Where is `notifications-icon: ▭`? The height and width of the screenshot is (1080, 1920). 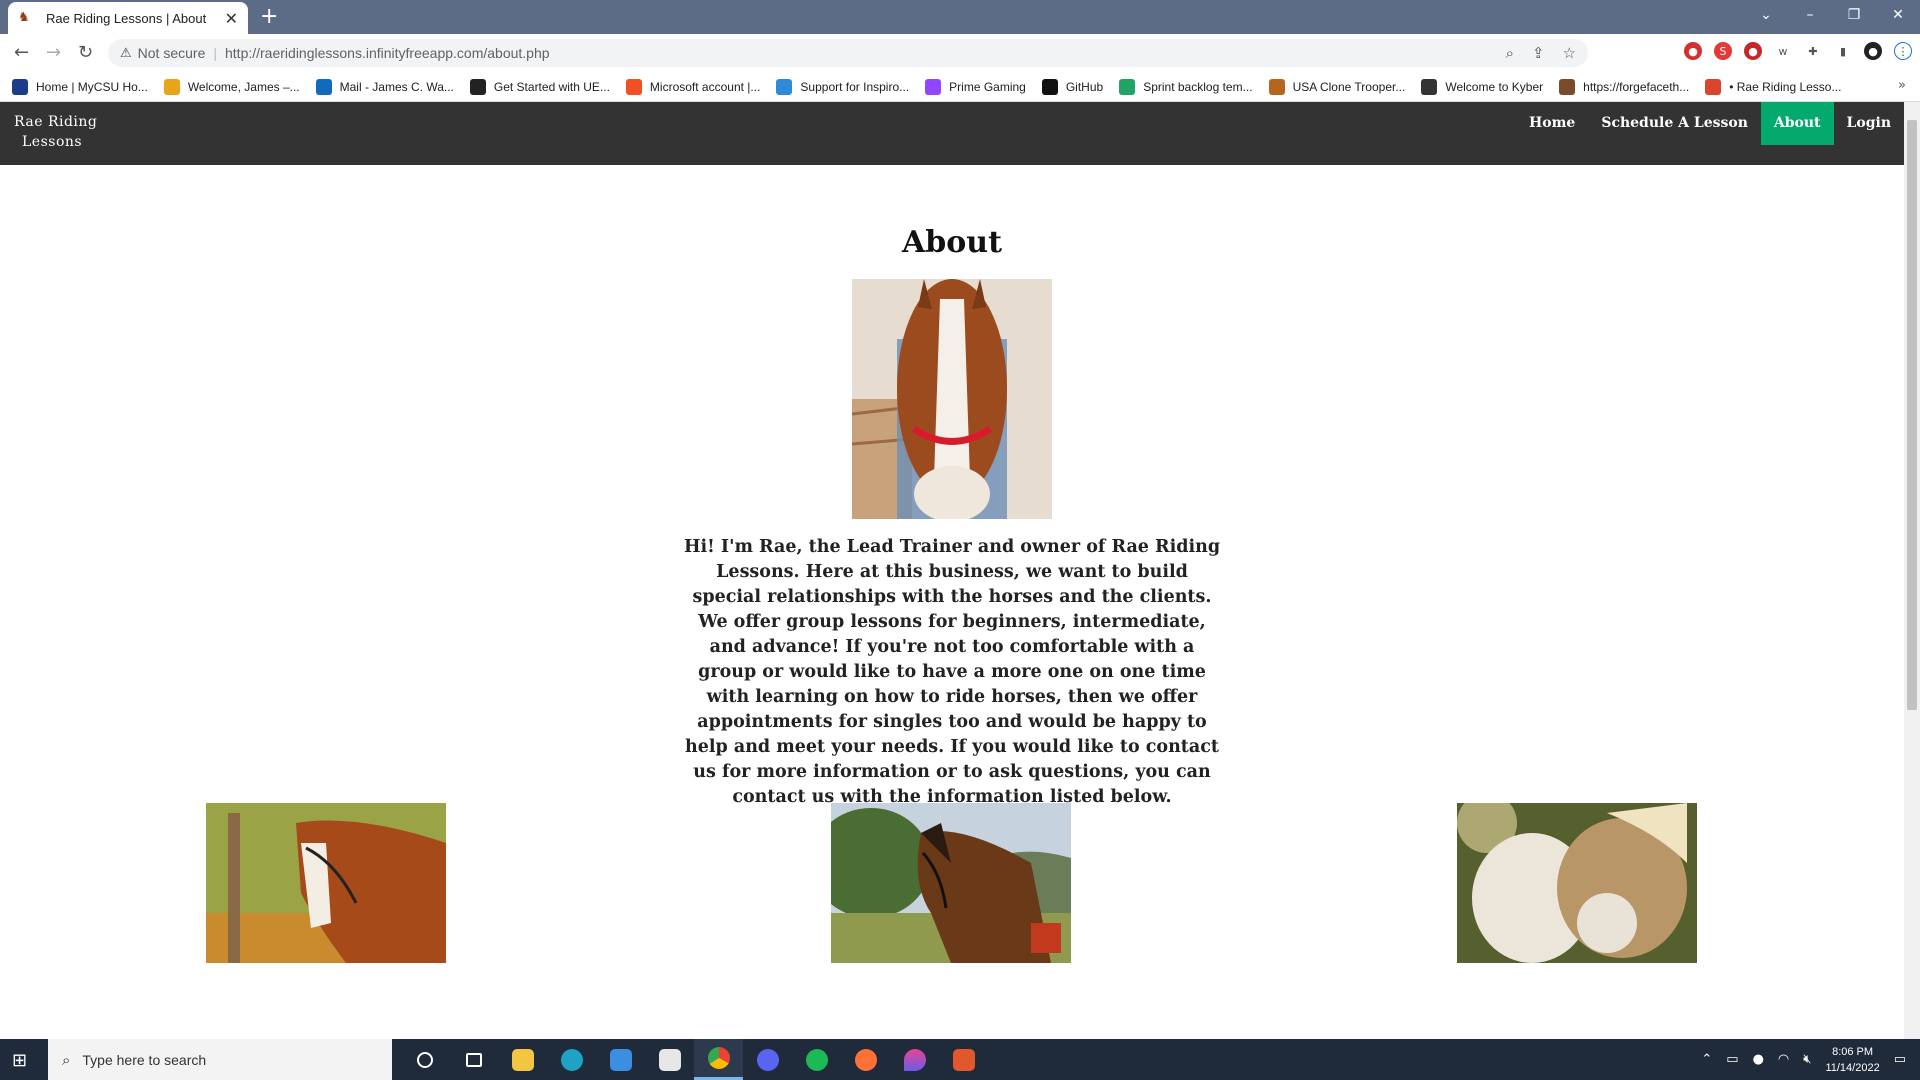
notifications-icon: ▭ is located at coordinates (1900, 1059).